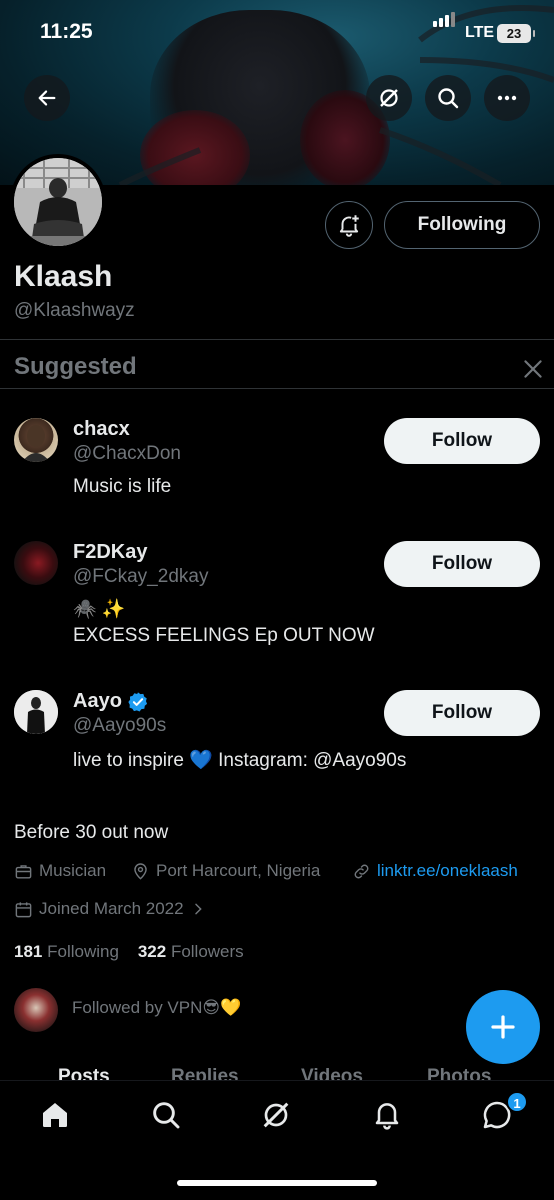  What do you see at coordinates (122, 486) in the screenshot?
I see `suggested-bio: Music is life` at bounding box center [122, 486].